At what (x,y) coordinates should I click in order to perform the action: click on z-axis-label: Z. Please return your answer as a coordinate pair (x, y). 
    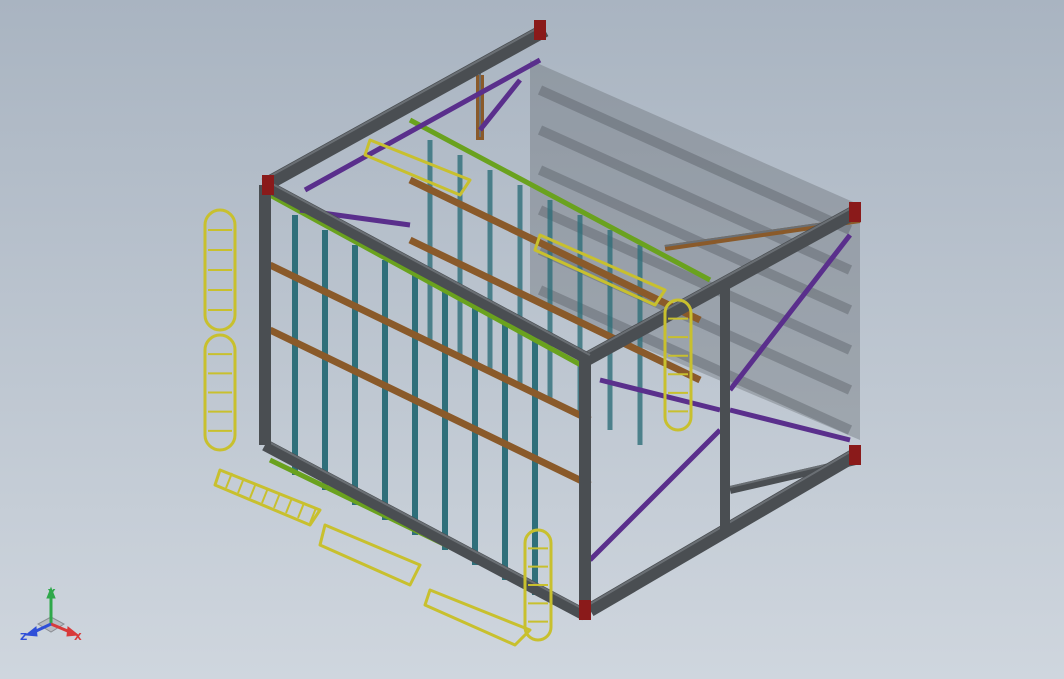
    Looking at the image, I should click on (23, 637).